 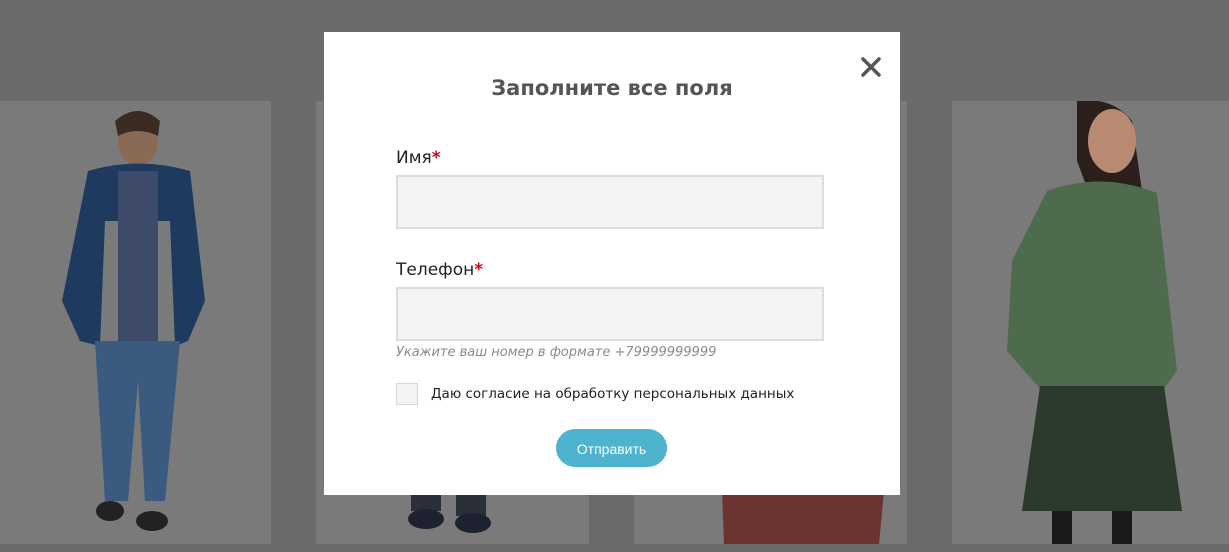 I want to click on submit-button: Отправить, so click(x=611, y=448).